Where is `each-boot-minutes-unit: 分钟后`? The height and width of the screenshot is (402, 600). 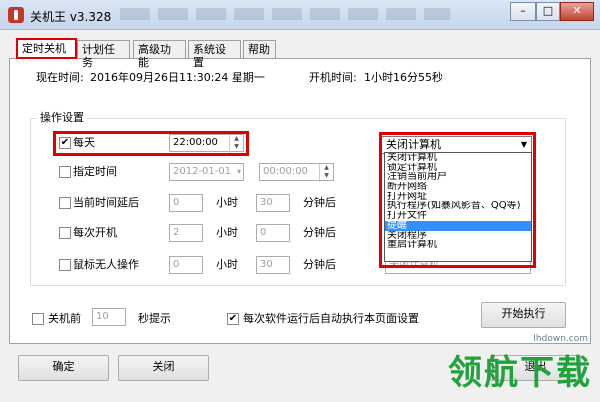
each-boot-minutes-unit: 分钟后 is located at coordinates (319, 232).